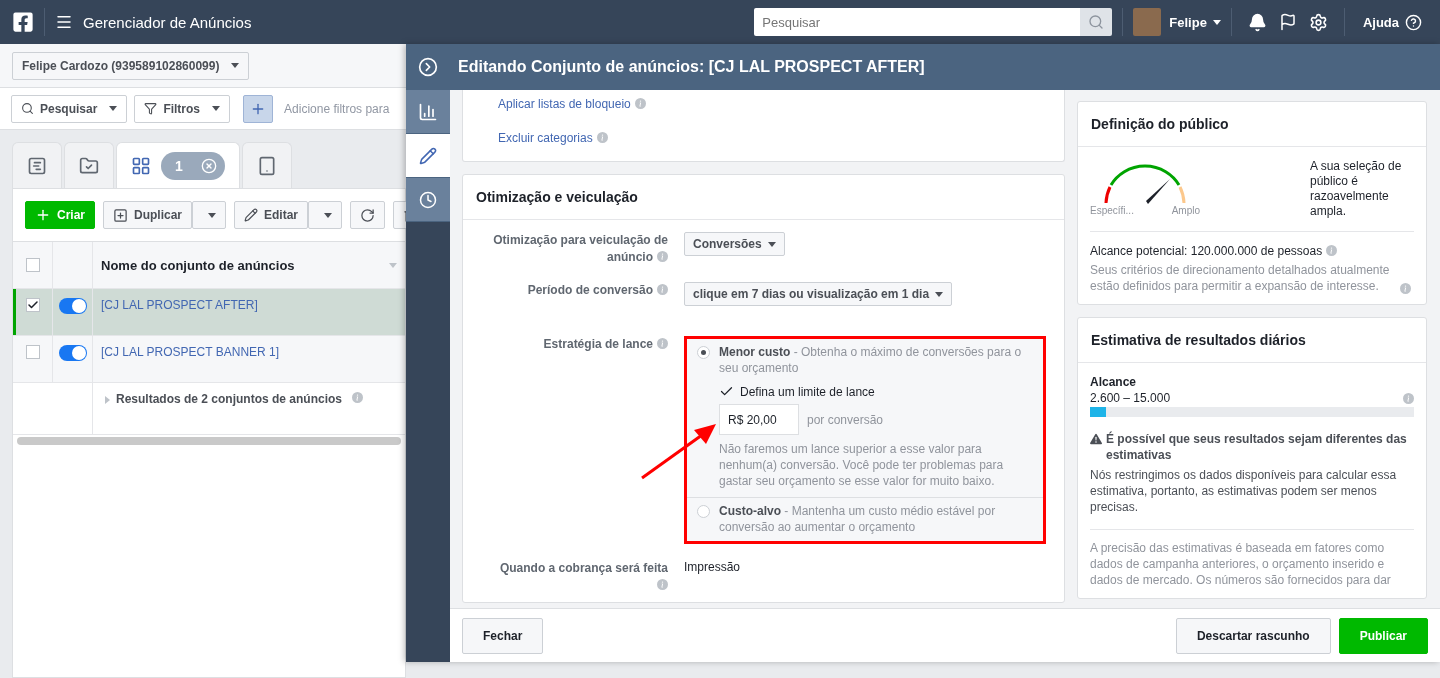  Describe the element at coordinates (1244, 491) in the screenshot. I see `warning-text: Nós restringimos os dados disponíveis para calcular essa estimativa, portanto, as estimativas podem ser menos precisas.` at that location.